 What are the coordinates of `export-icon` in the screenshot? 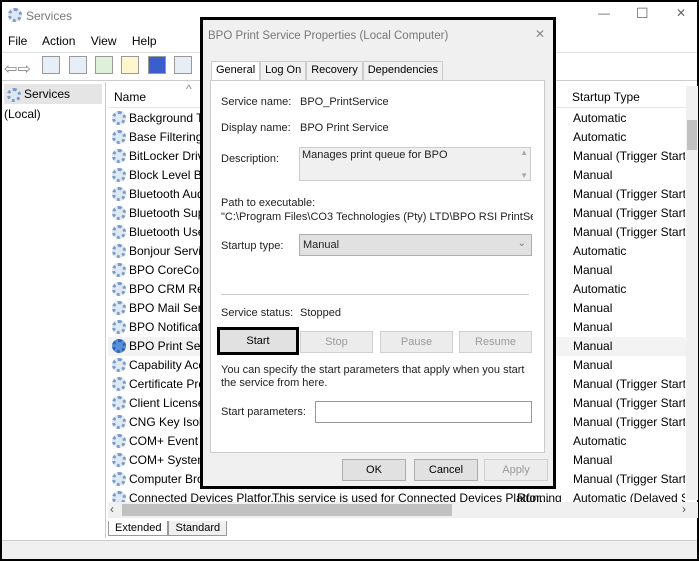 It's located at (130, 65).